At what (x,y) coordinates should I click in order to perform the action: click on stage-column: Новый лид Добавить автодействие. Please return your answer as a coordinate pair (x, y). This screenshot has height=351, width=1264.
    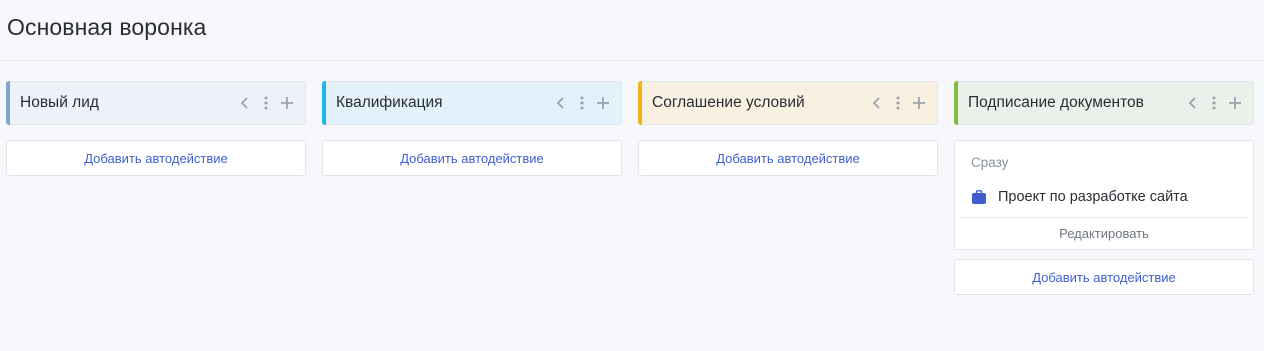
    Looking at the image, I should click on (156, 128).